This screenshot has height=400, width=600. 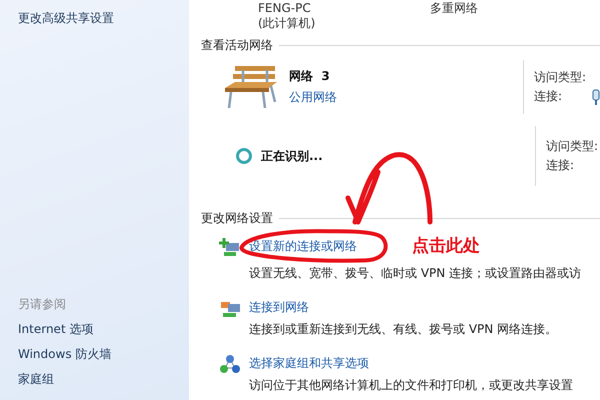 What do you see at coordinates (237, 45) in the screenshot?
I see `section-heading: 查看活动网络` at bounding box center [237, 45].